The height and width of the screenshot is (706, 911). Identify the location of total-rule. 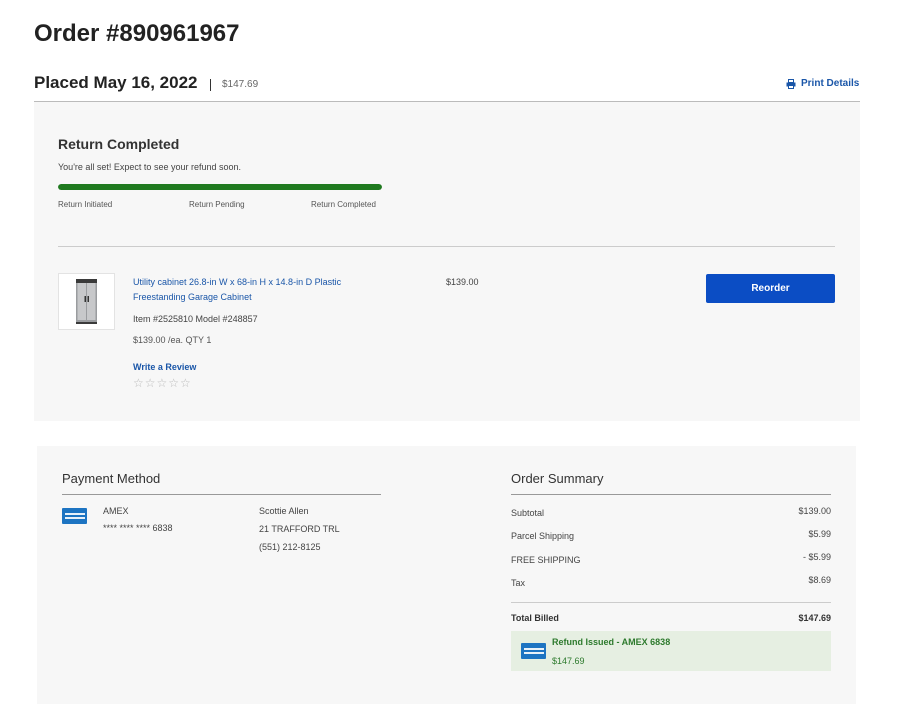
(671, 602).